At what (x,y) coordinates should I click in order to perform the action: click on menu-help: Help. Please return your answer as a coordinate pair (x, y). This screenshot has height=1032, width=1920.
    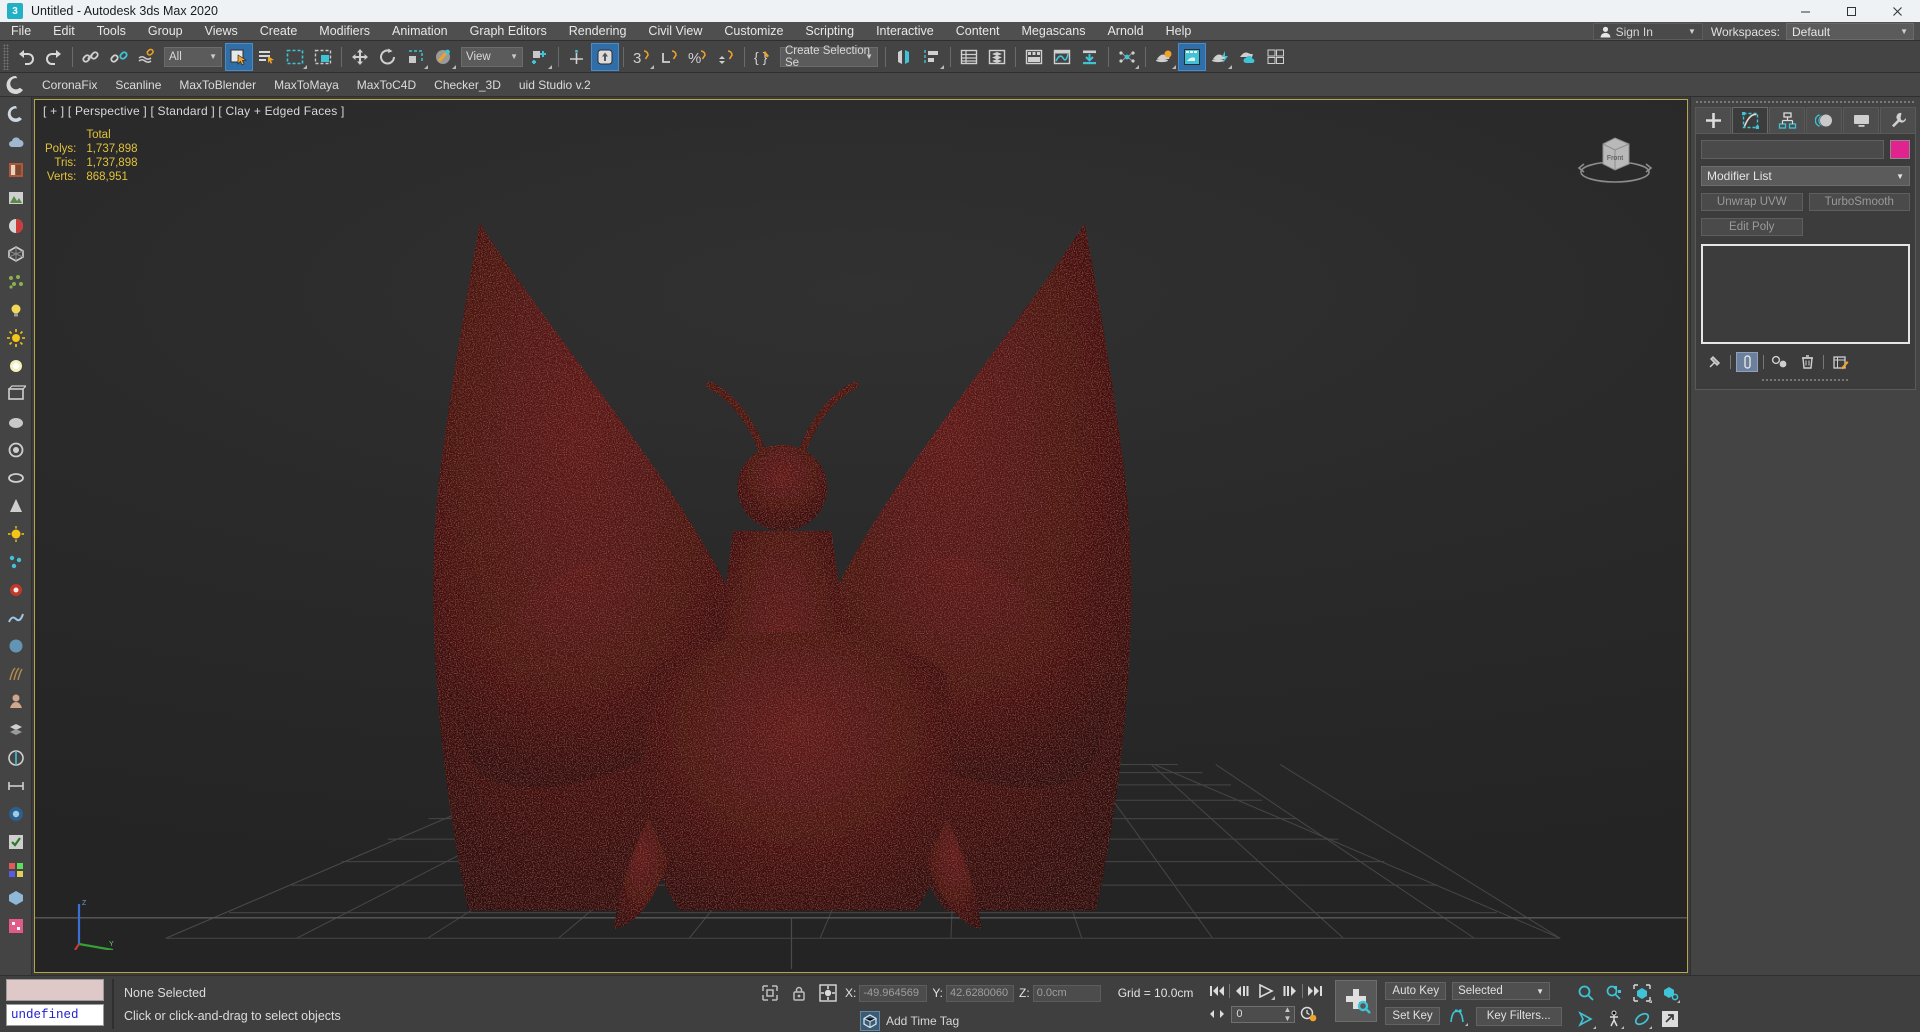
    Looking at the image, I should click on (1179, 31).